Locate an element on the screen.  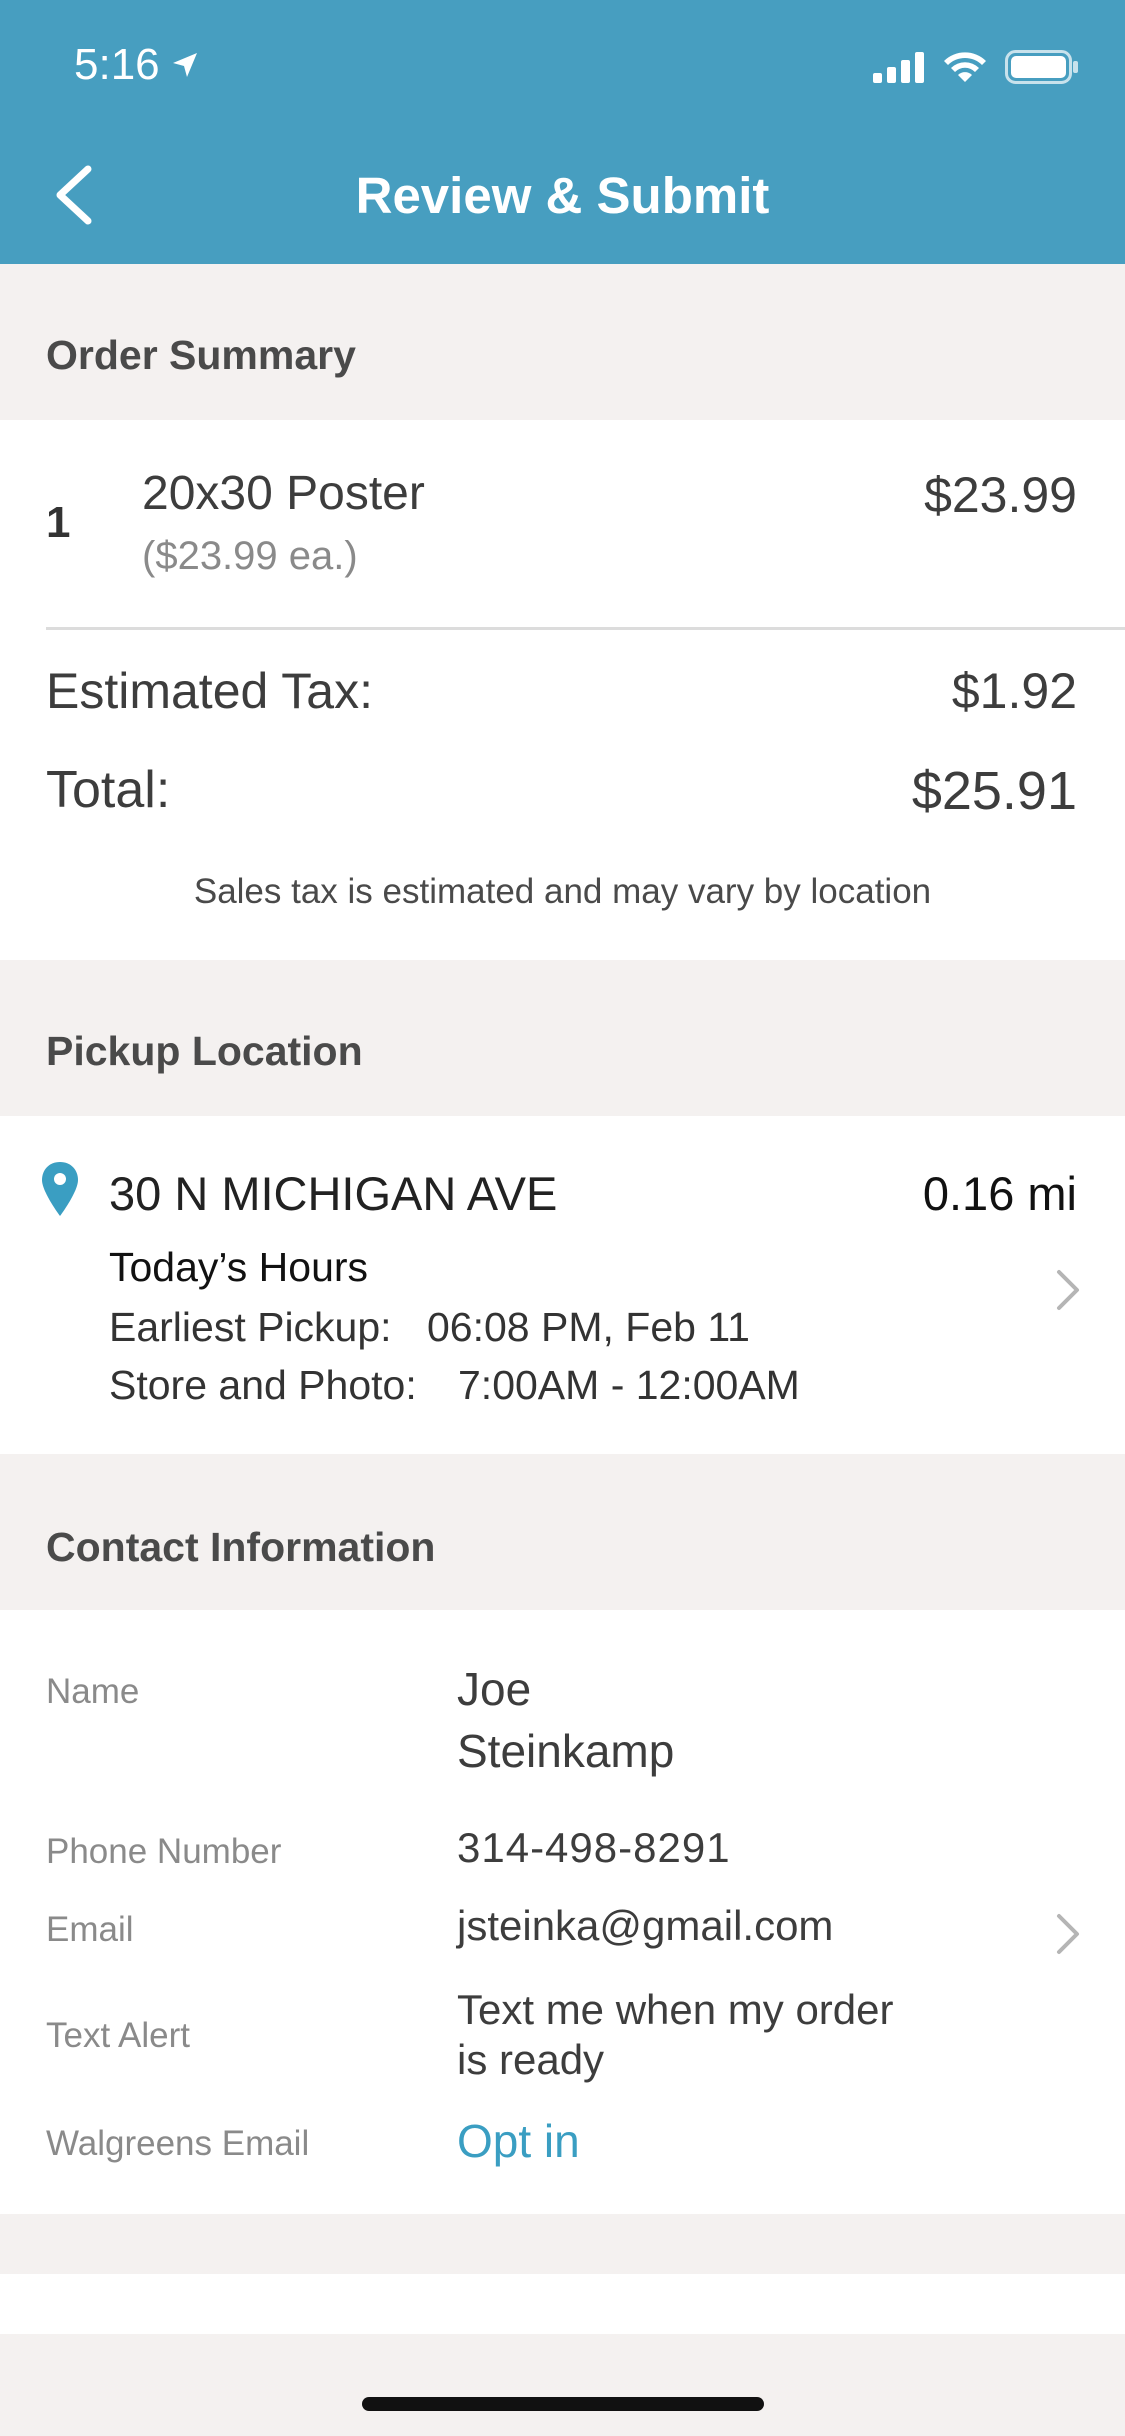
contact-heading: Contact Information is located at coordinates (241, 1547).